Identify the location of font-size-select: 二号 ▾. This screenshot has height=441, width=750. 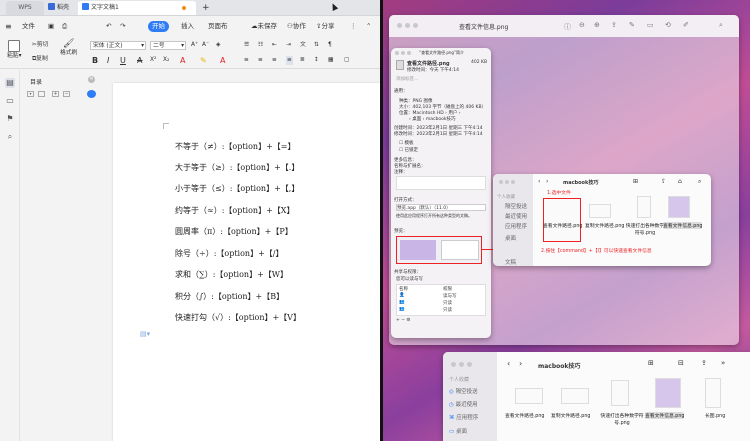
(168, 45).